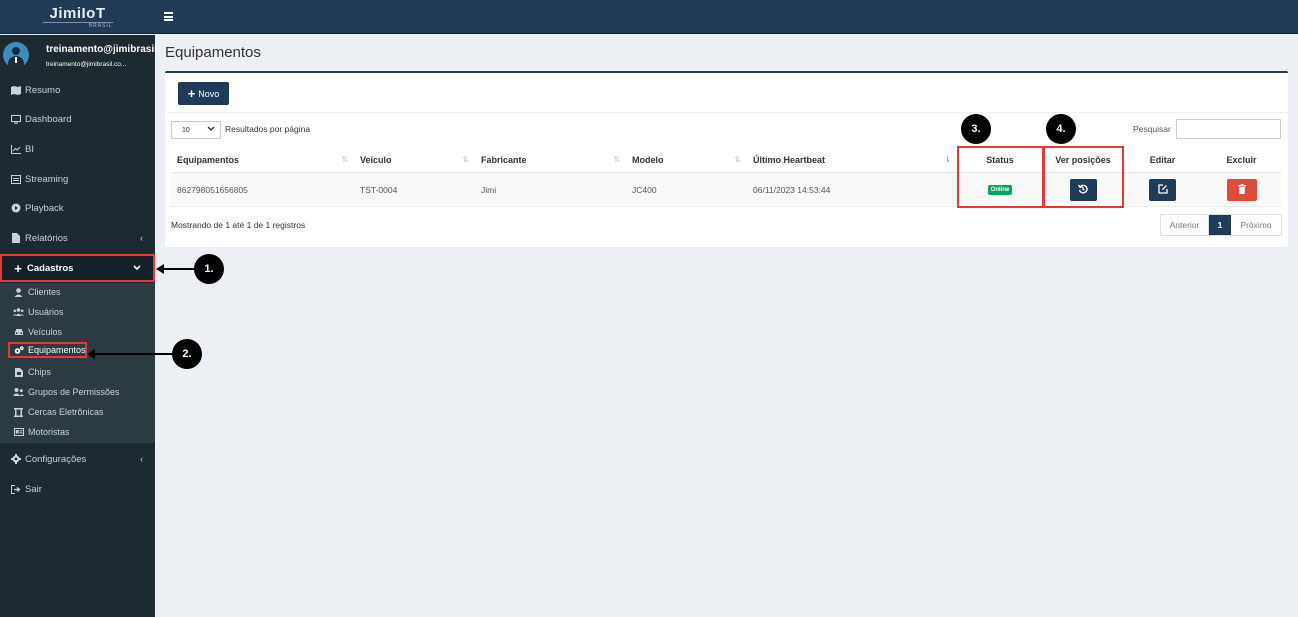  I want to click on submenu-item-label: Motoristas, so click(49, 432).